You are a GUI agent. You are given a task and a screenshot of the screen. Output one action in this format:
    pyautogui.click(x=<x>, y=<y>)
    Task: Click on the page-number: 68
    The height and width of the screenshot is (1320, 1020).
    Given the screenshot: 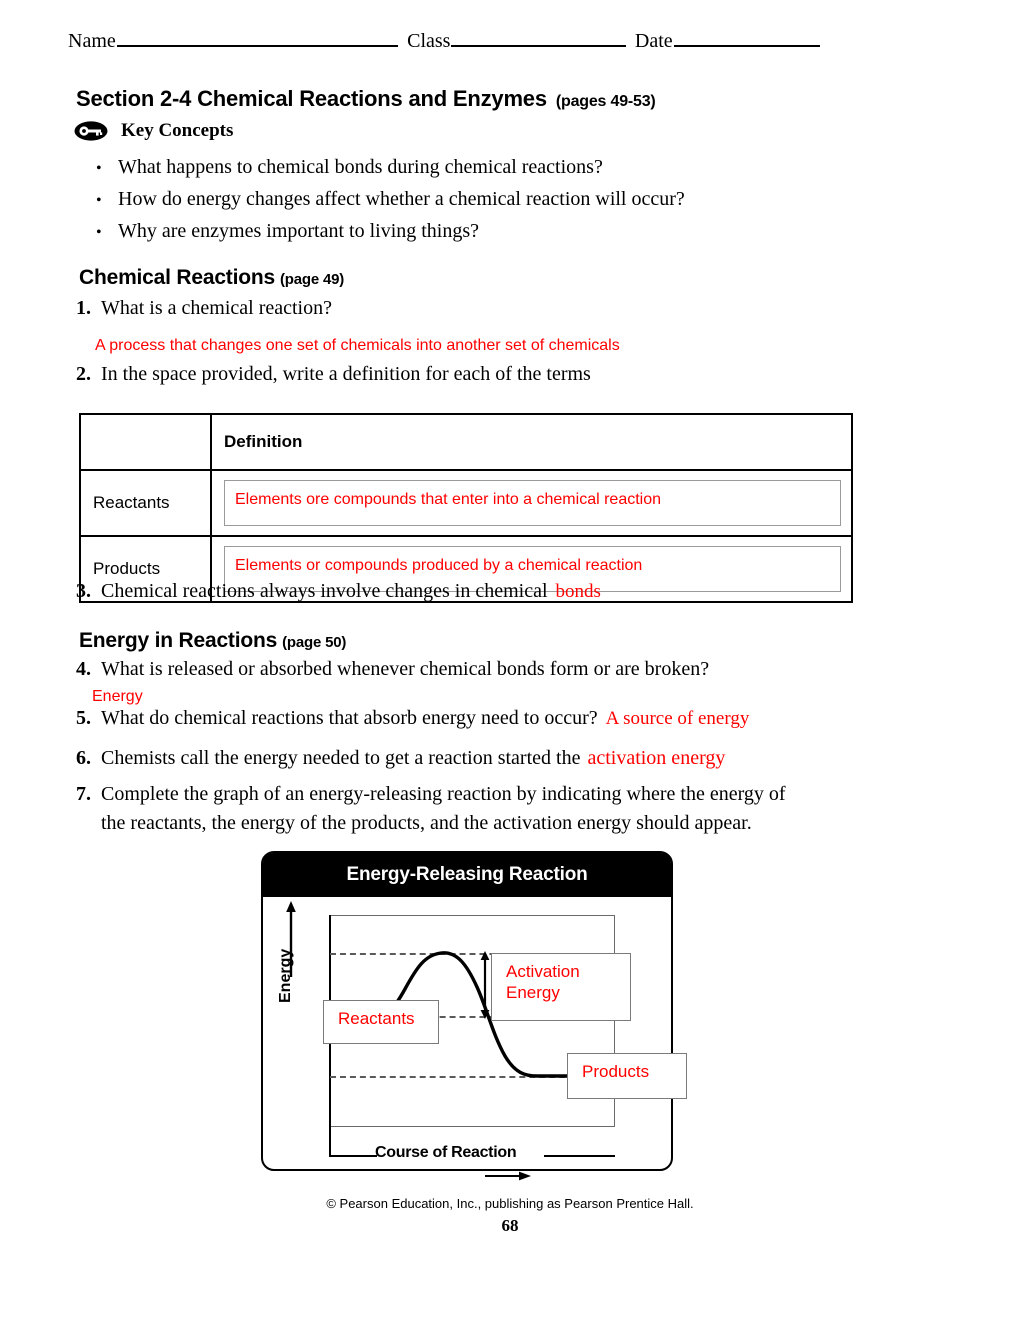 What is the action you would take?
    pyautogui.click(x=510, y=1225)
    